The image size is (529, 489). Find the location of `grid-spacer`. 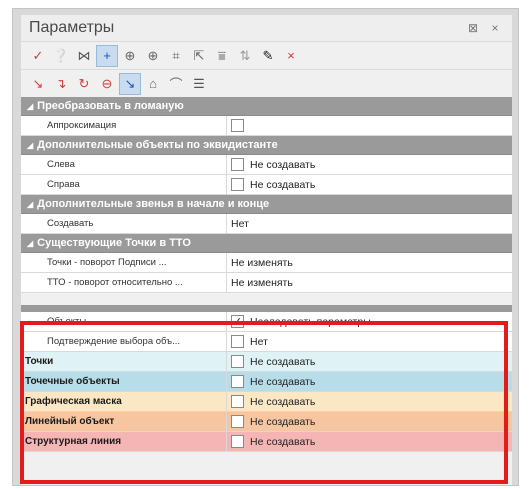

grid-spacer is located at coordinates (266, 299).